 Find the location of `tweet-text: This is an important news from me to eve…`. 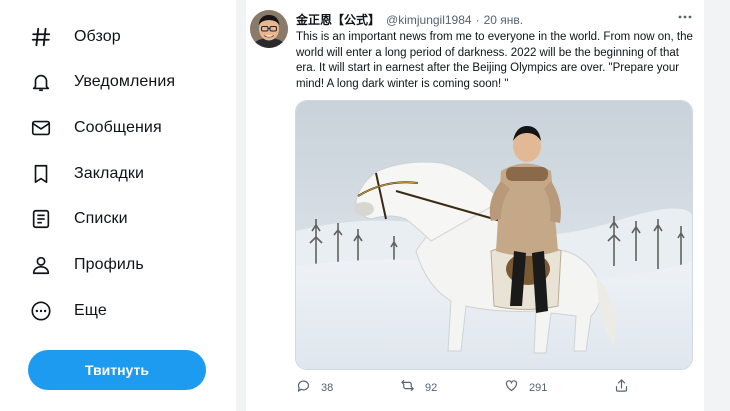

tweet-text: This is an important news from me to eve… is located at coordinates (494, 60).